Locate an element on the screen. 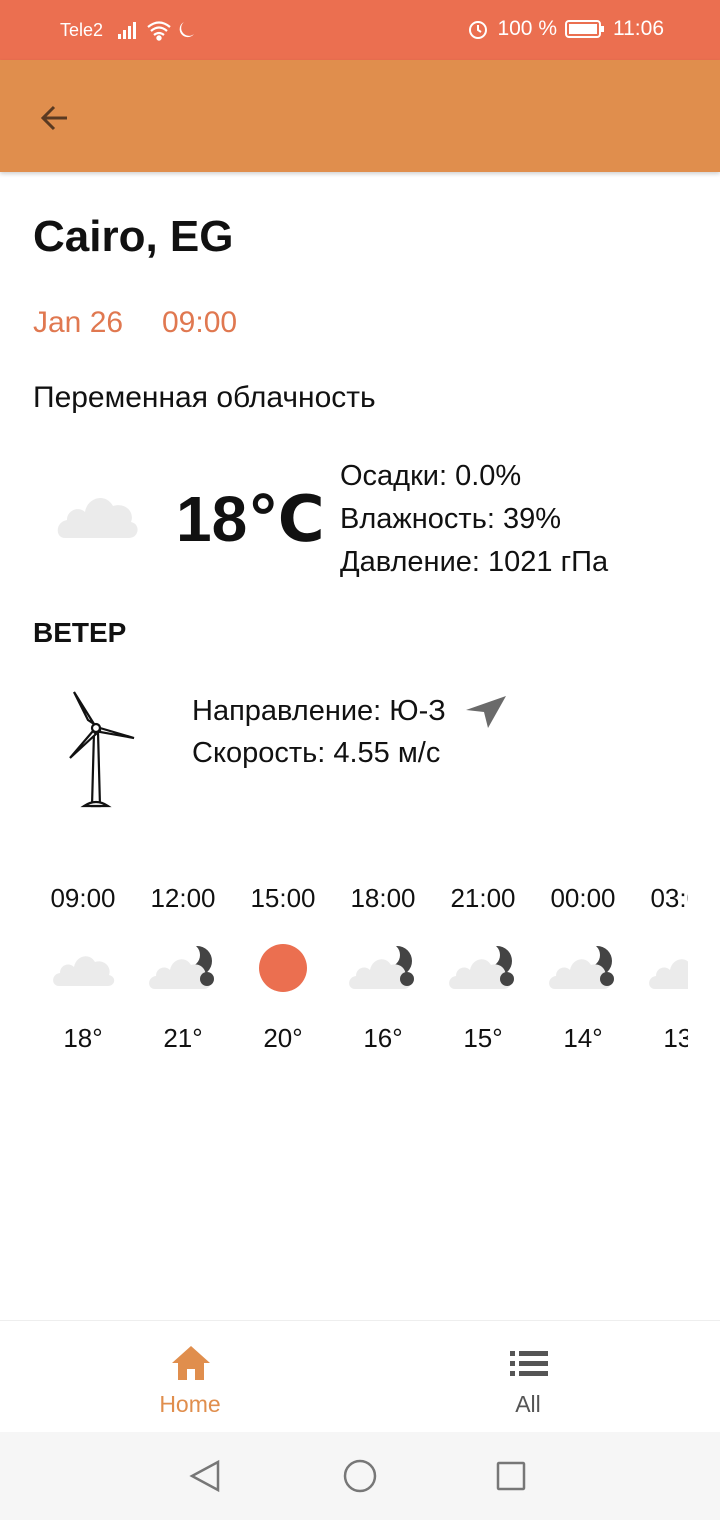  wifi-icon is located at coordinates (159, 31).